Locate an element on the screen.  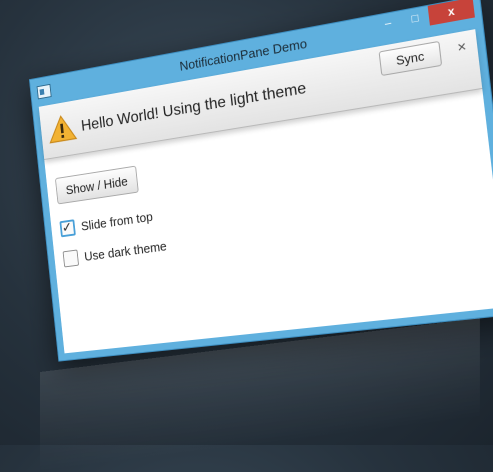
warning-icon is located at coordinates (62, 128).